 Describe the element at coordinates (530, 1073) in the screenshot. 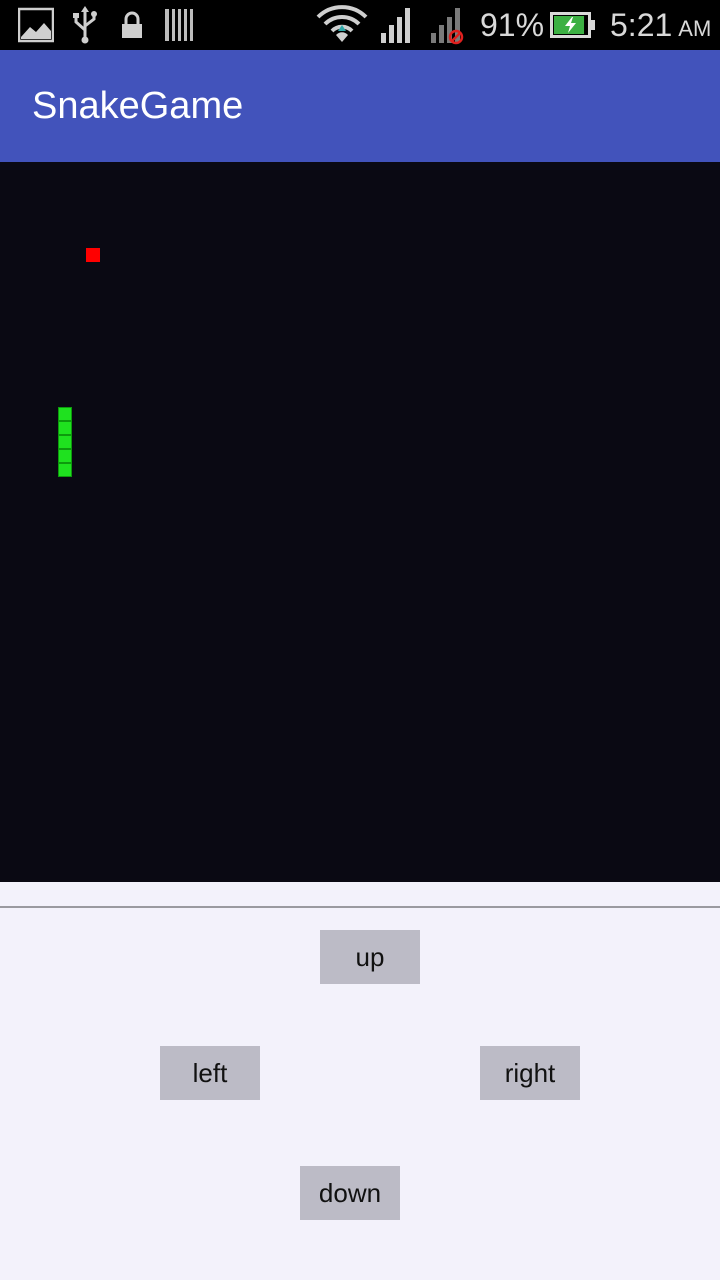

I see `right-button: right` at that location.